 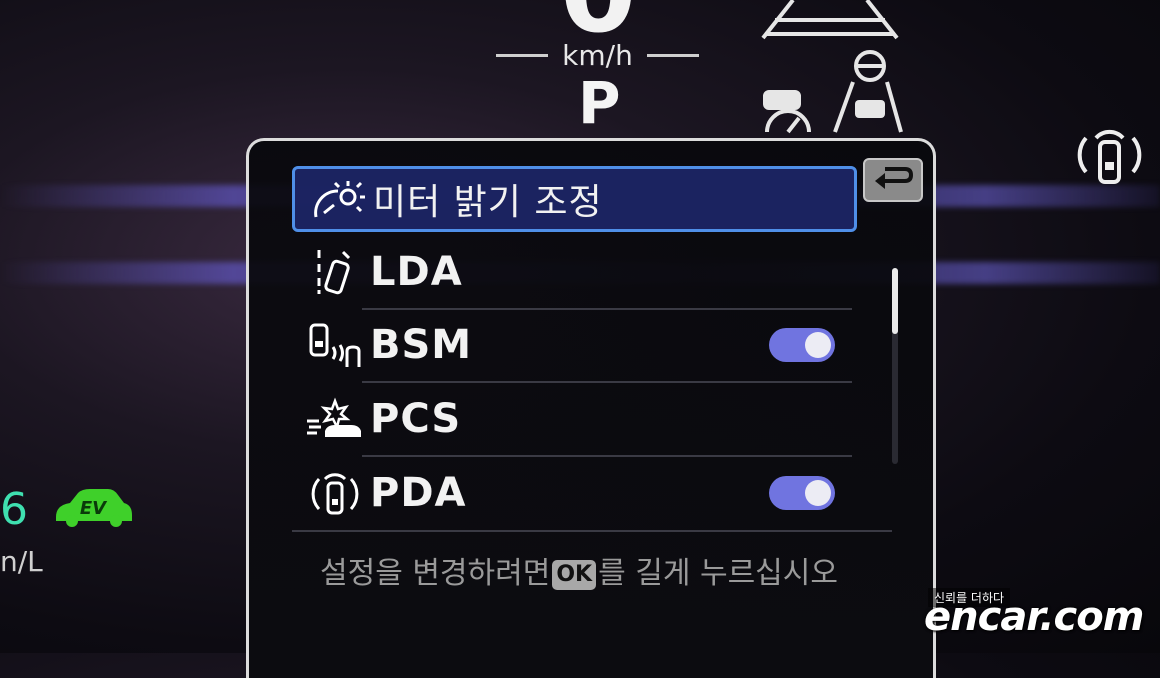 What do you see at coordinates (830, 20) in the screenshot?
I see `lane-road-icon` at bounding box center [830, 20].